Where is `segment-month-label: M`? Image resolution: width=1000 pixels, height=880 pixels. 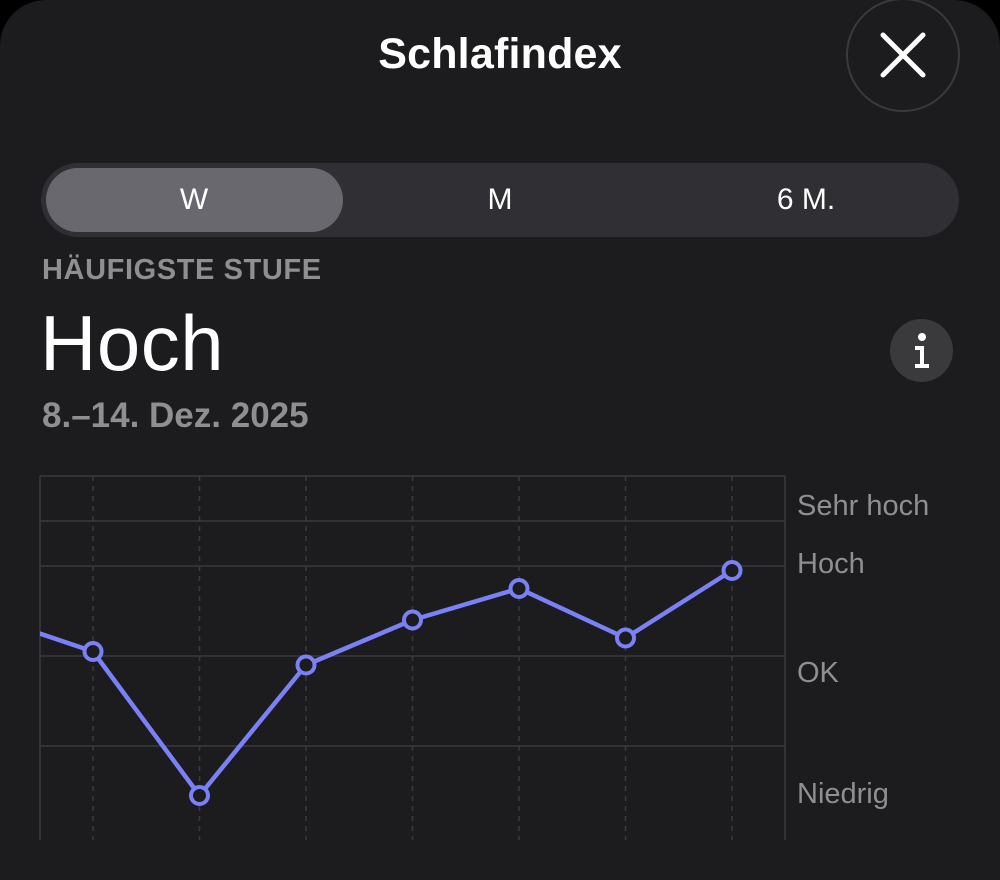 segment-month-label: M is located at coordinates (500, 199).